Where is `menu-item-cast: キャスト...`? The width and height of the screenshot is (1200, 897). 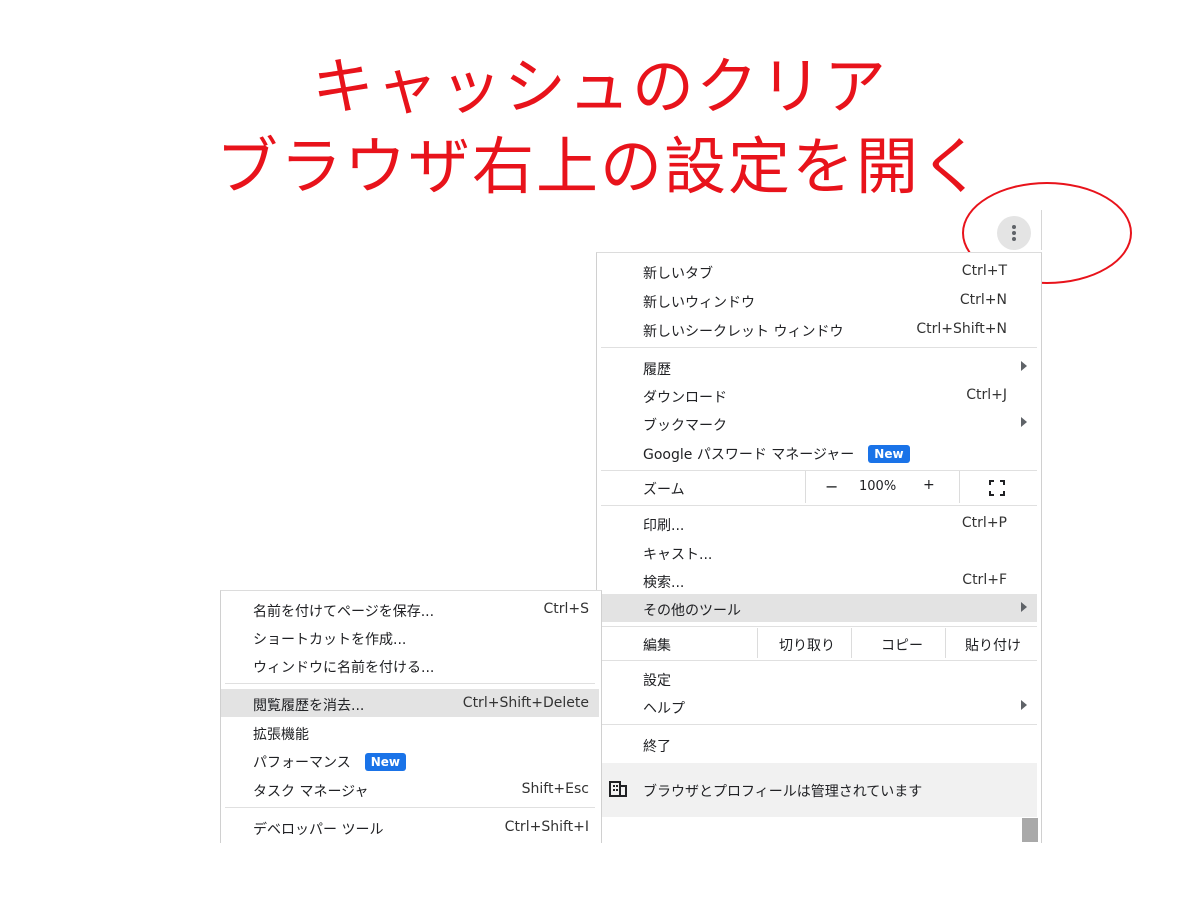
menu-item-cast: キャスト... is located at coordinates (817, 552).